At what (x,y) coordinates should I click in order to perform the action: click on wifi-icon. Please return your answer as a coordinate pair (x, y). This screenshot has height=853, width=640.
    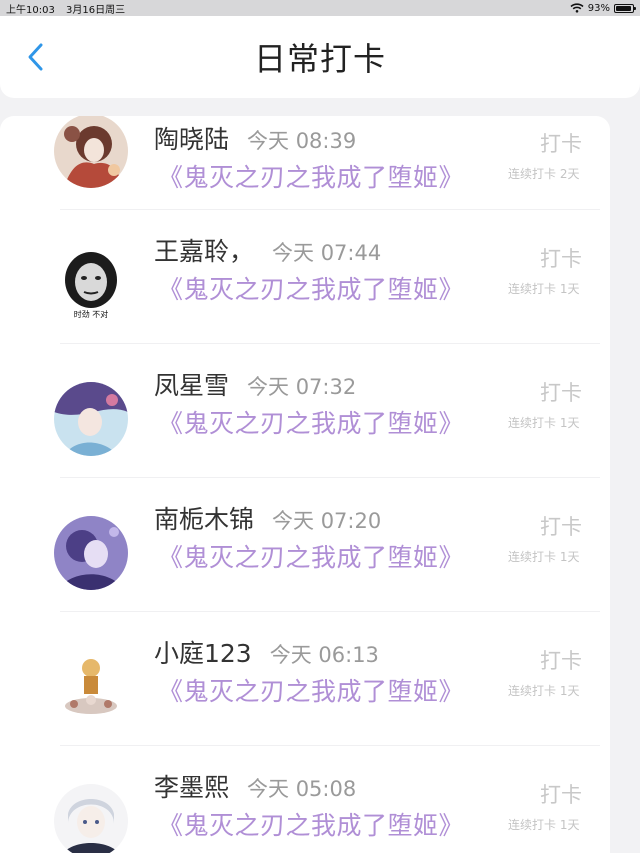
    Looking at the image, I should click on (577, 8).